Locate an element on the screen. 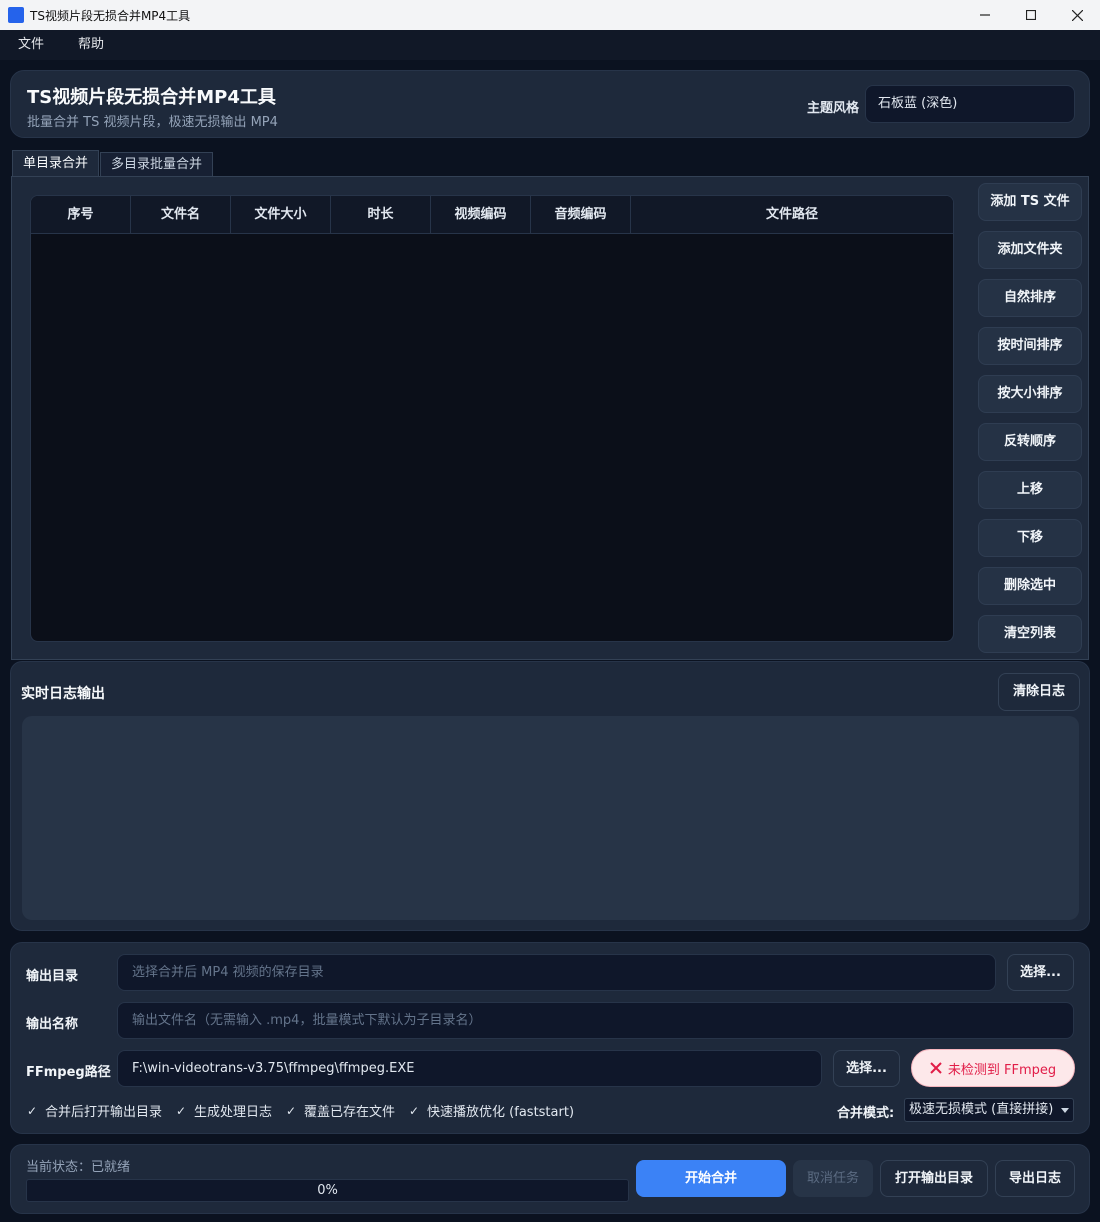 Image resolution: width=1100 pixels, height=1222 pixels. ffmpeg-status-badge: 未检测到 FFmpeg is located at coordinates (993, 1068).